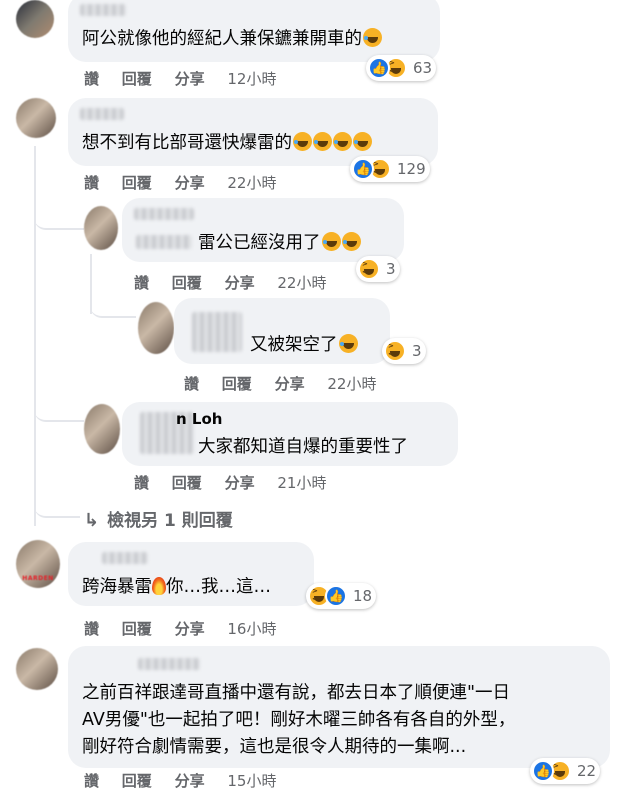  I want to click on comment-bubble: n Loh 大家都知道自爆的重要性了, so click(290, 434).